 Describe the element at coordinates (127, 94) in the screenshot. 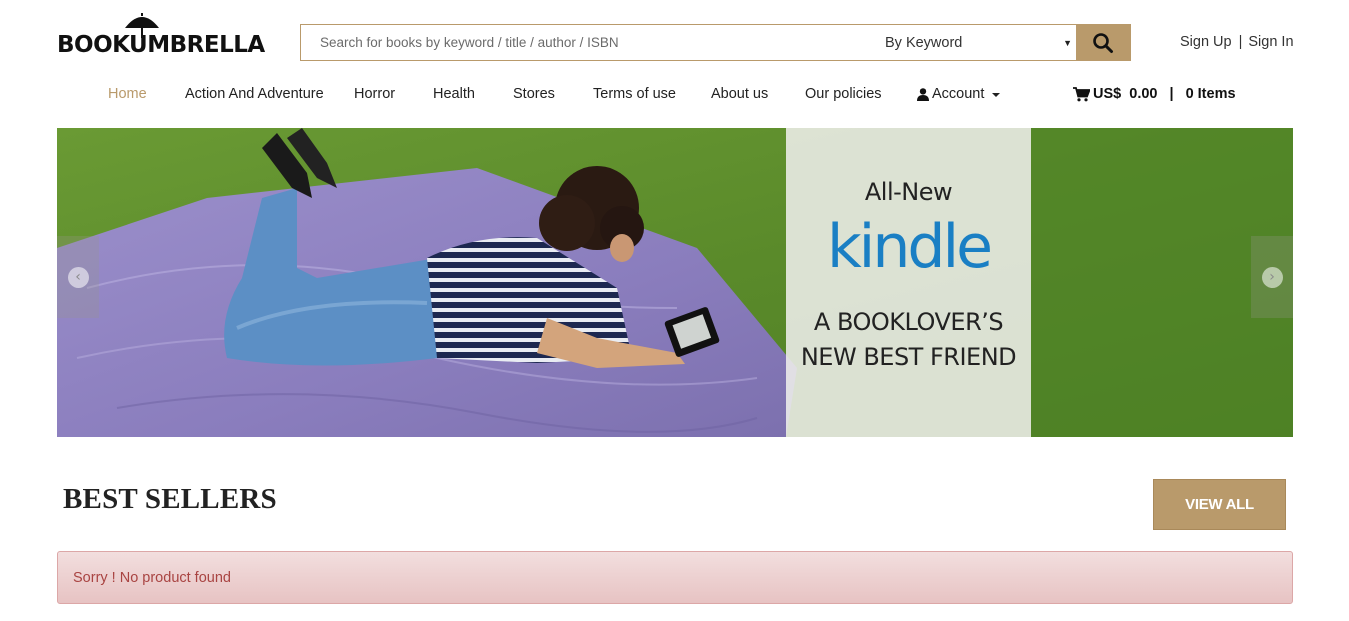

I see `nav-item-home: Home` at that location.